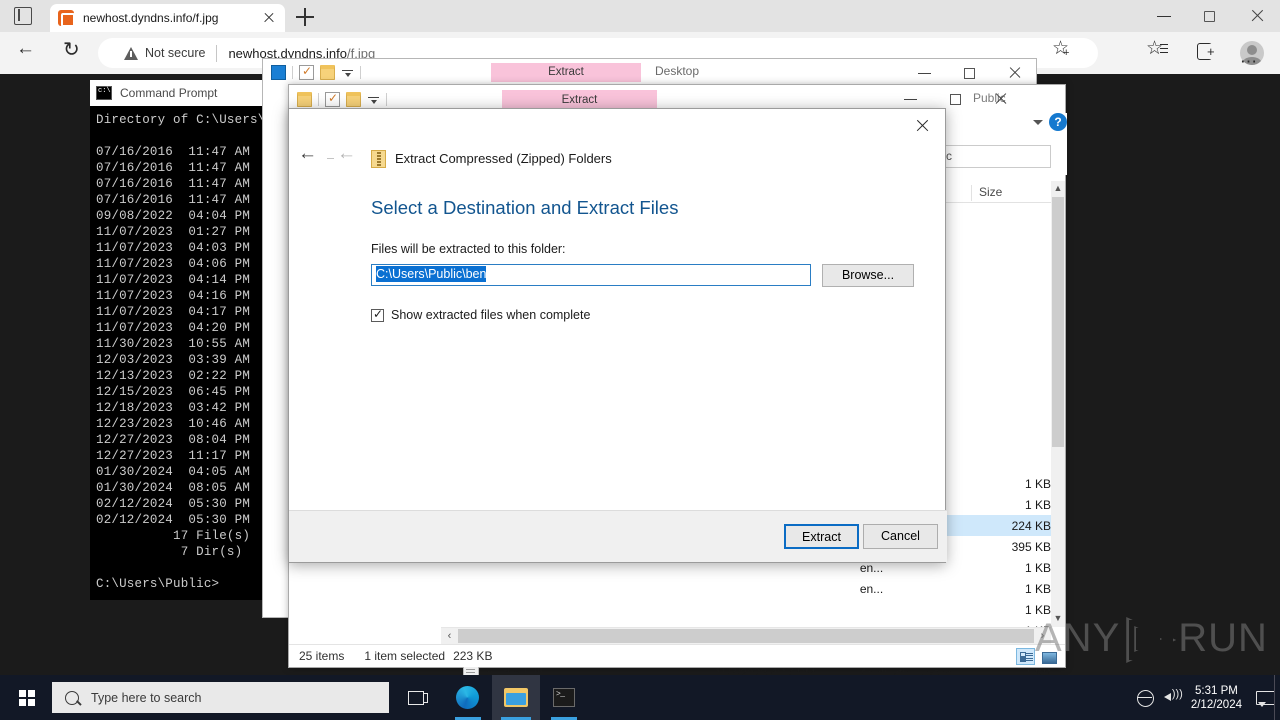 This screenshot has height=720, width=1280. I want to click on system-tray: 5:31 PM 2/12/2024, so click(1206, 697).